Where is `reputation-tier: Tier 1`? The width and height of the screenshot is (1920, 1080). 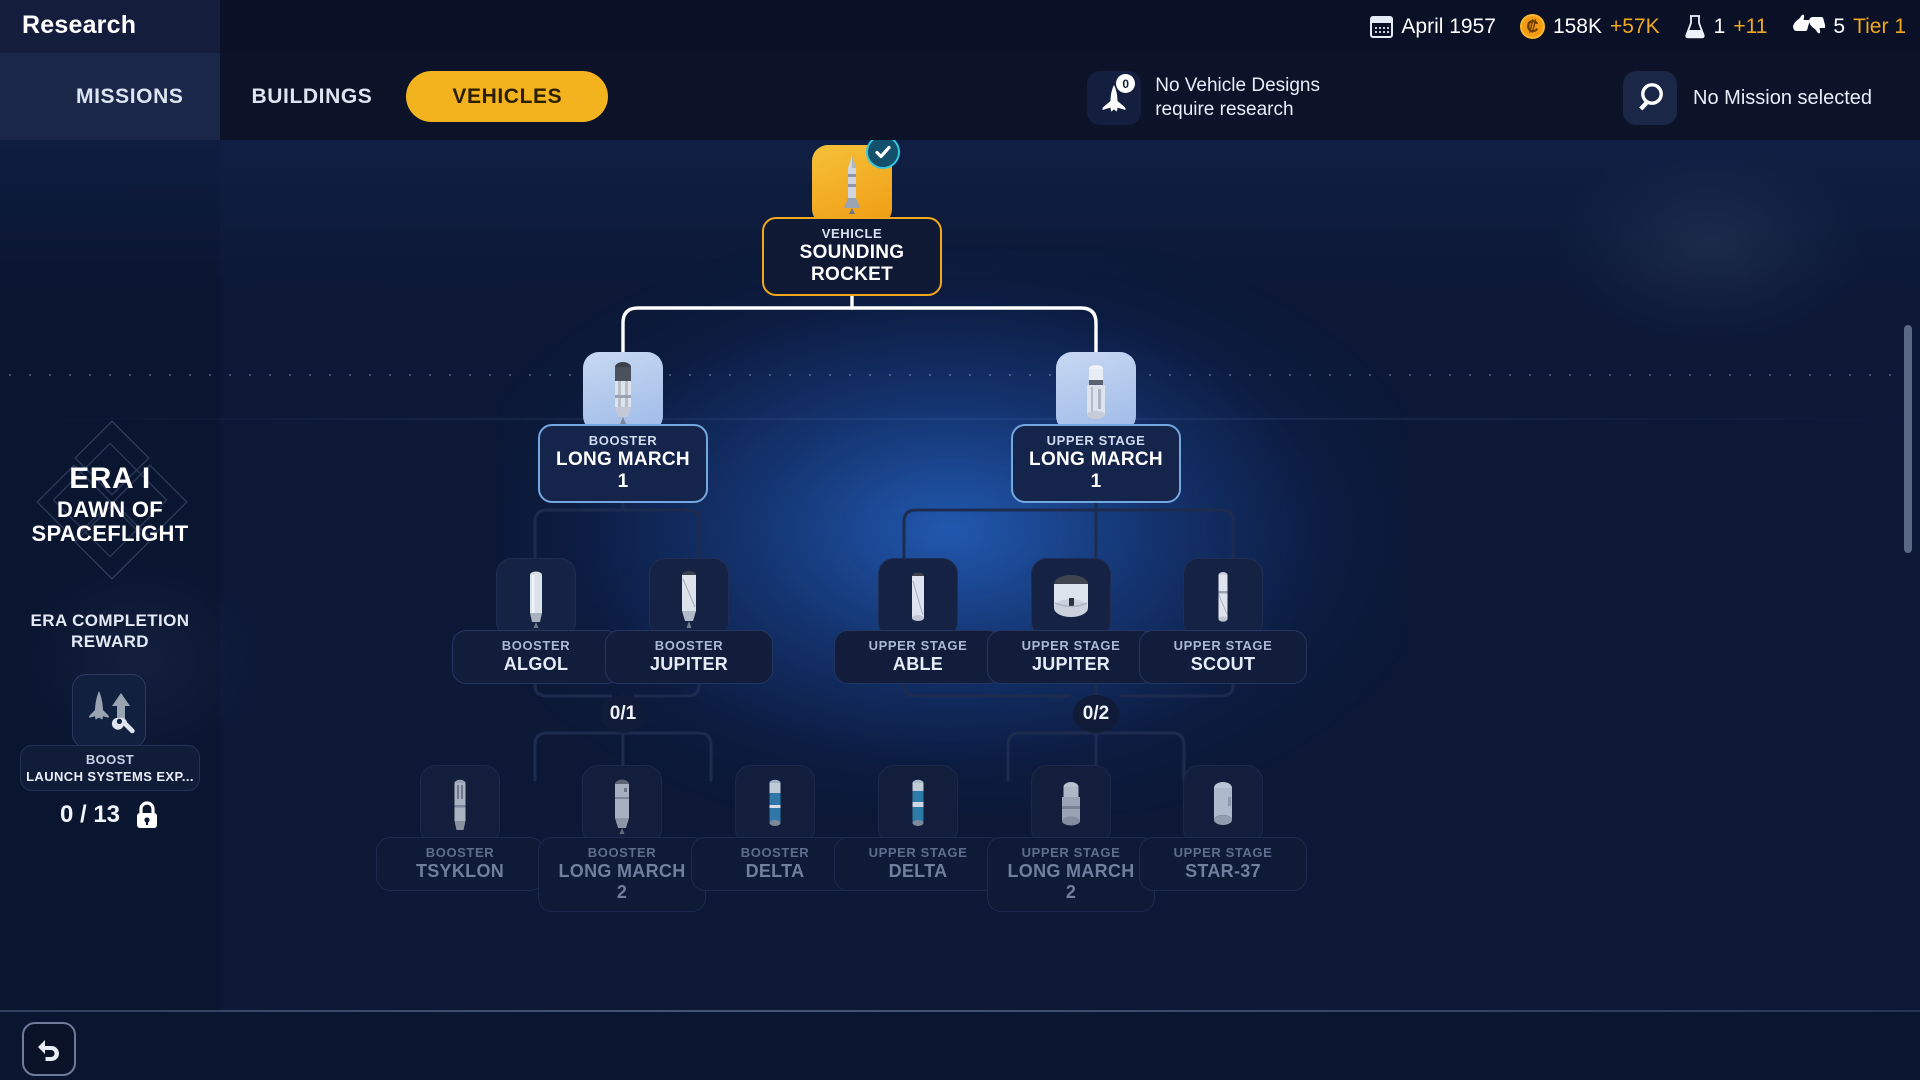 reputation-tier: Tier 1 is located at coordinates (1879, 26).